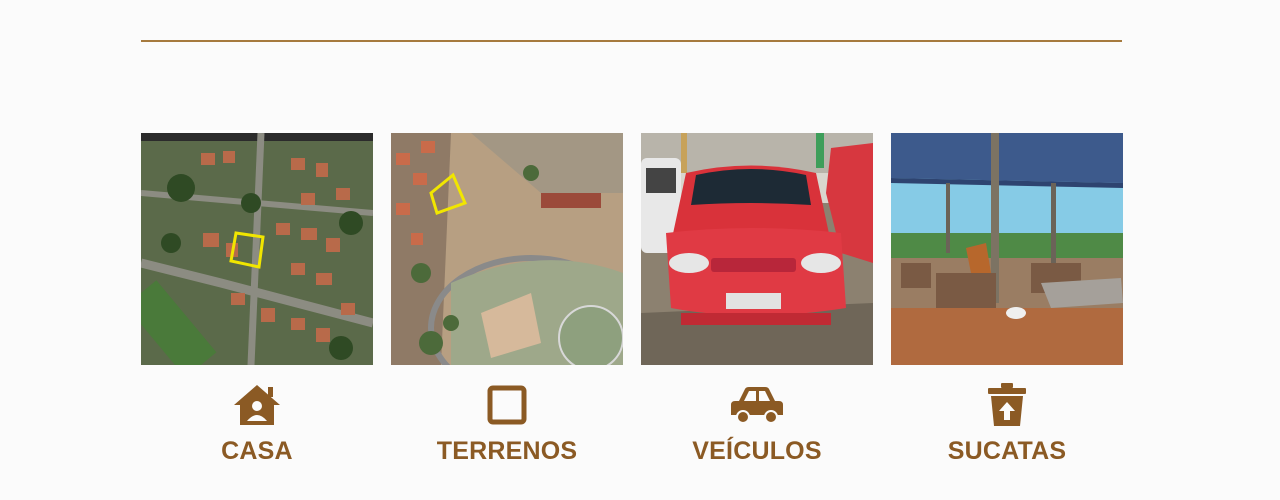 This screenshot has width=1280, height=500. What do you see at coordinates (757, 249) in the screenshot?
I see `red-car-photo` at bounding box center [757, 249].